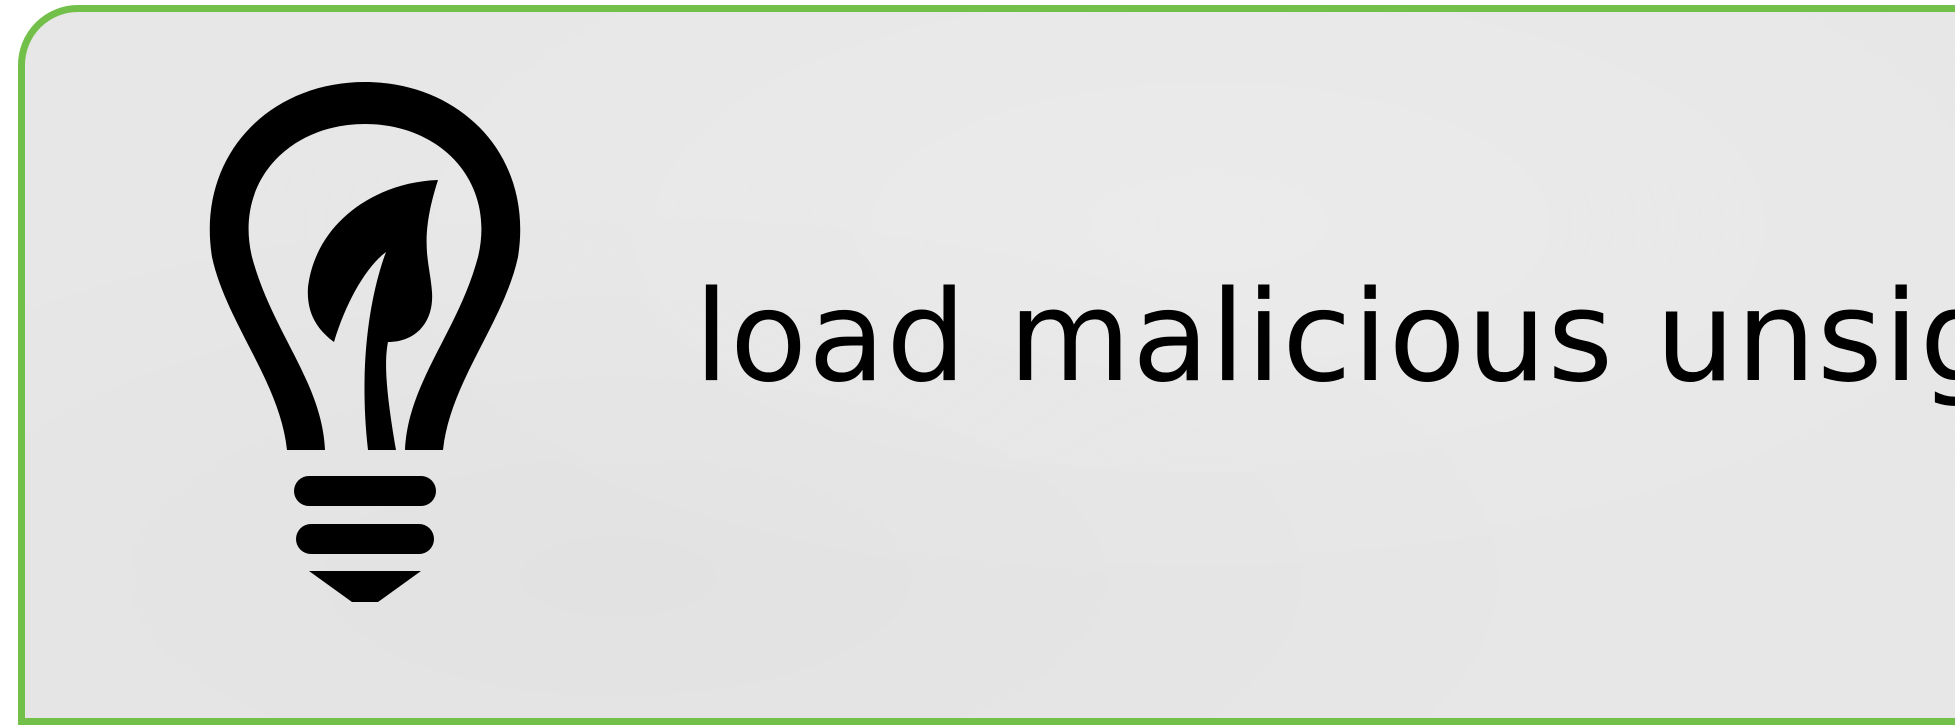  Describe the element at coordinates (365, 342) in the screenshot. I see `lightbulb-leaf-icon` at that location.